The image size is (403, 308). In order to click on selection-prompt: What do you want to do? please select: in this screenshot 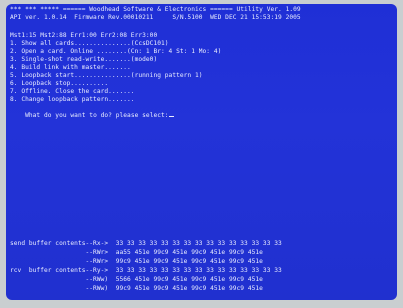, I will do `click(92, 116)`.